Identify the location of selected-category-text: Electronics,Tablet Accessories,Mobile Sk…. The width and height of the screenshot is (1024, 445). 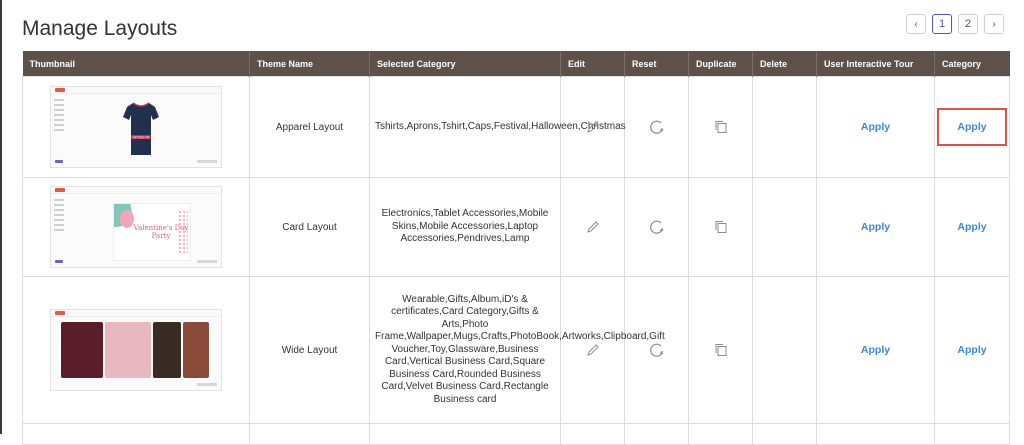
(465, 226).